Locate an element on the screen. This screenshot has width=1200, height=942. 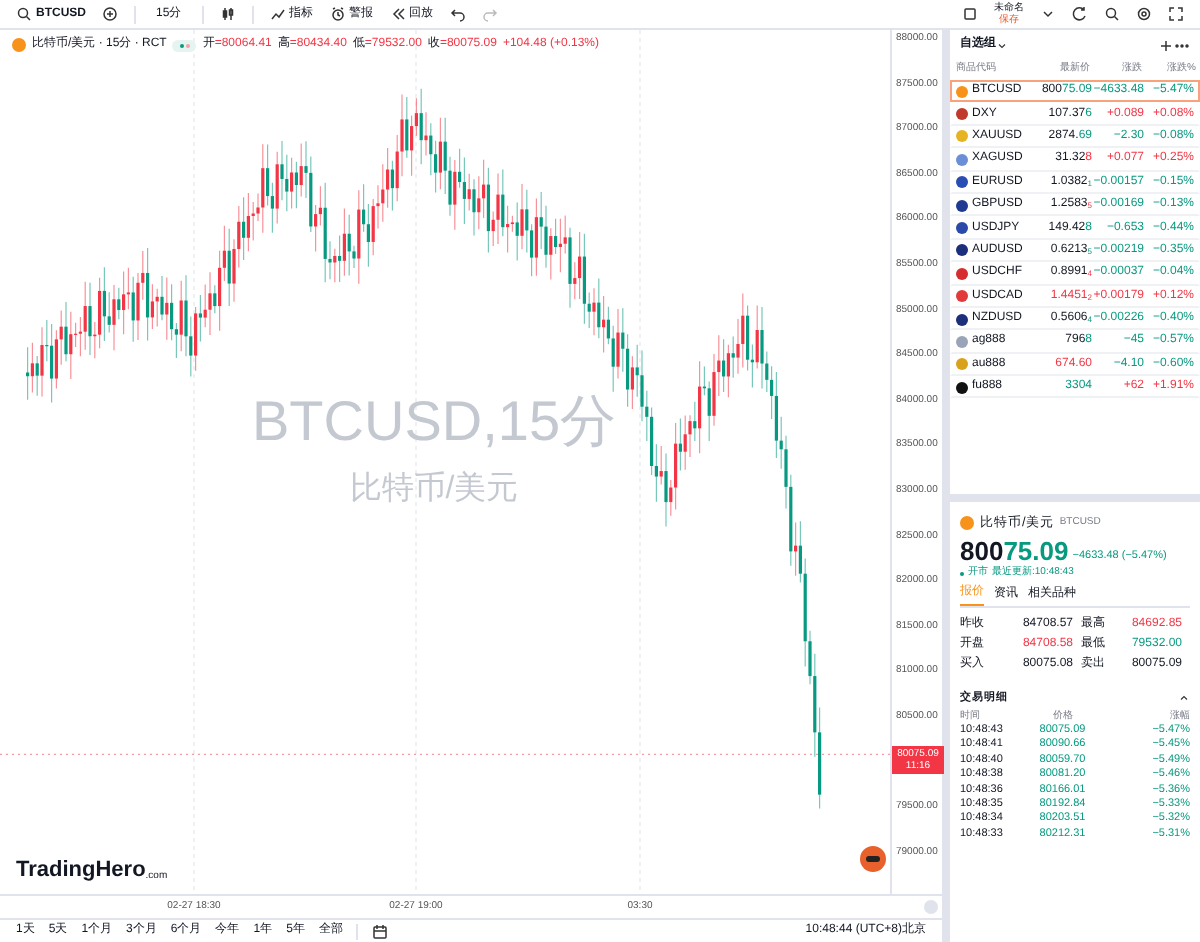
last-price: 80075.09 is located at coordinates (1014, 550).